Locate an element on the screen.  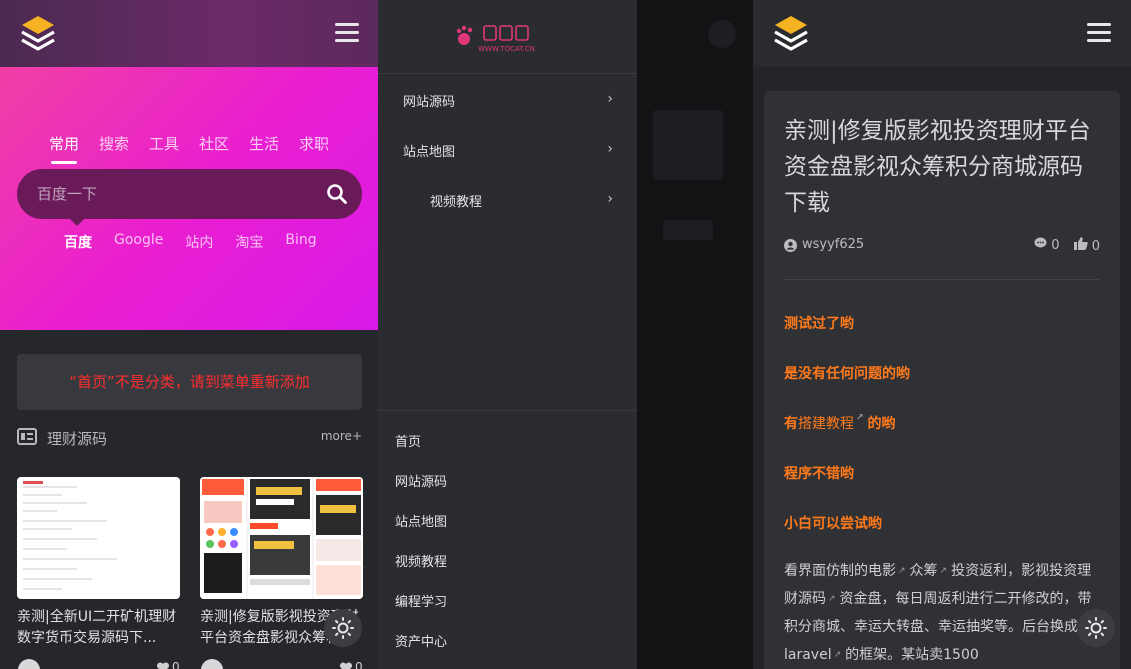
tutorial-link: 搭建教程 is located at coordinates (826, 424).